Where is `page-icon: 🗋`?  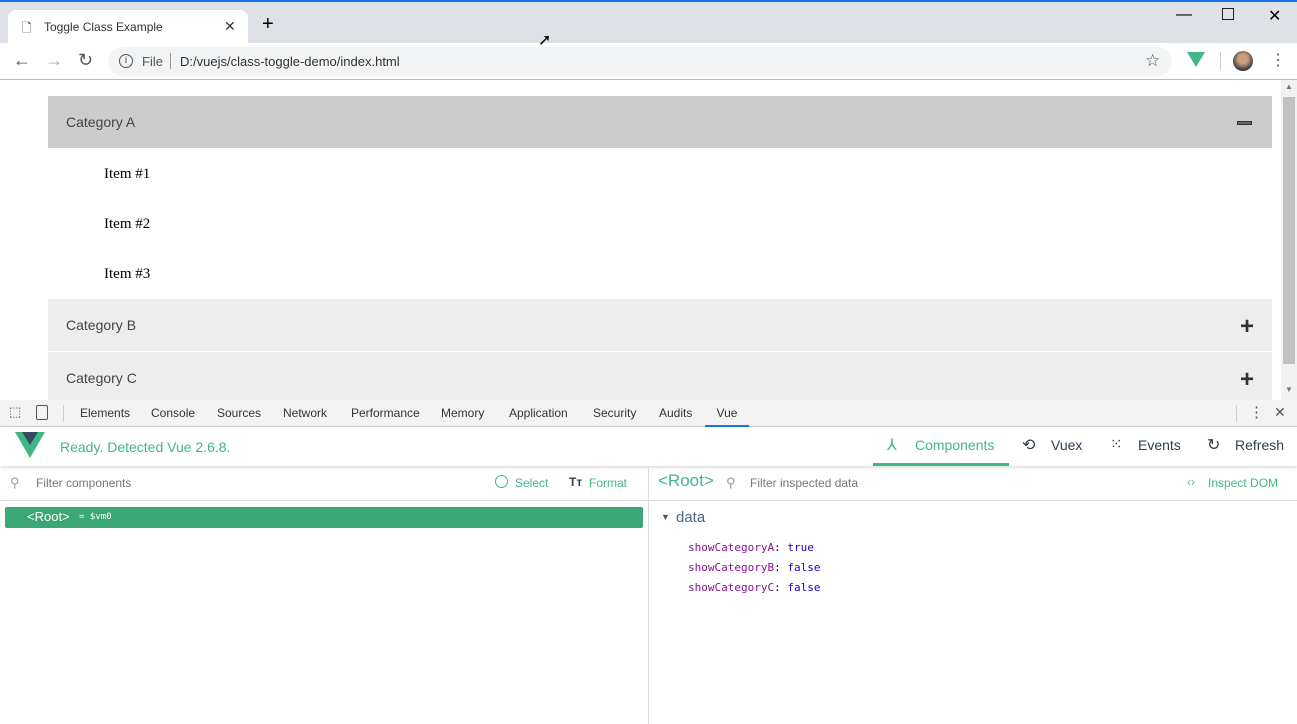
page-icon: 🗋 is located at coordinates (27, 28).